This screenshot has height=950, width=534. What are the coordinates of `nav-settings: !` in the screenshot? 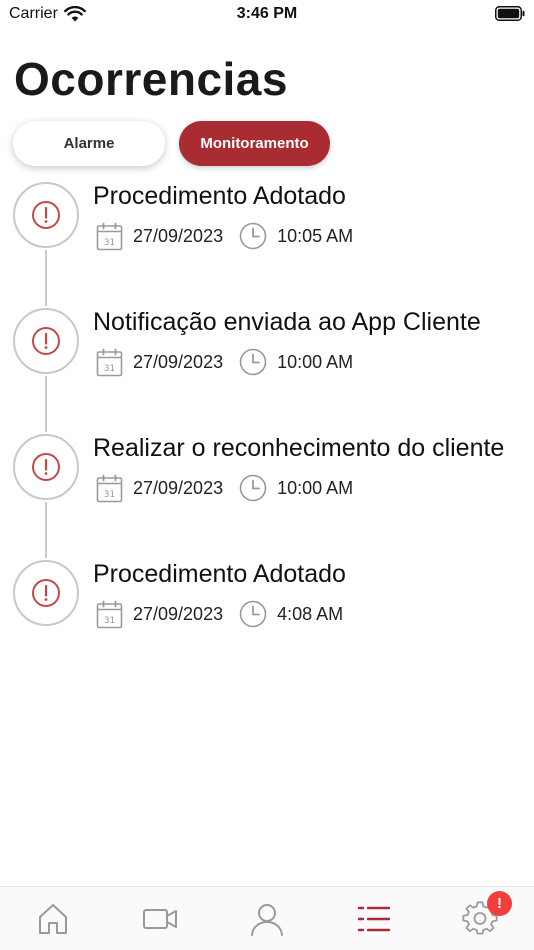 It's located at (486, 915).